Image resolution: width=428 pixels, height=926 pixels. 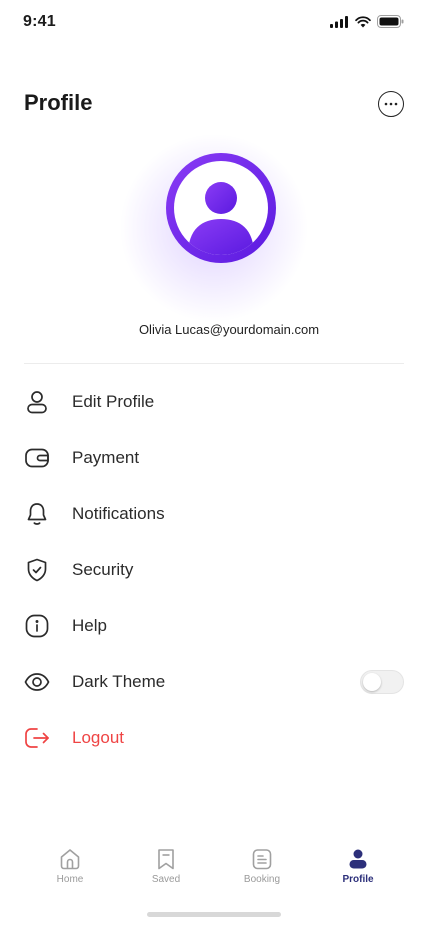 What do you see at coordinates (214, 458) in the screenshot?
I see `menu-item-payment: Payment` at bounding box center [214, 458].